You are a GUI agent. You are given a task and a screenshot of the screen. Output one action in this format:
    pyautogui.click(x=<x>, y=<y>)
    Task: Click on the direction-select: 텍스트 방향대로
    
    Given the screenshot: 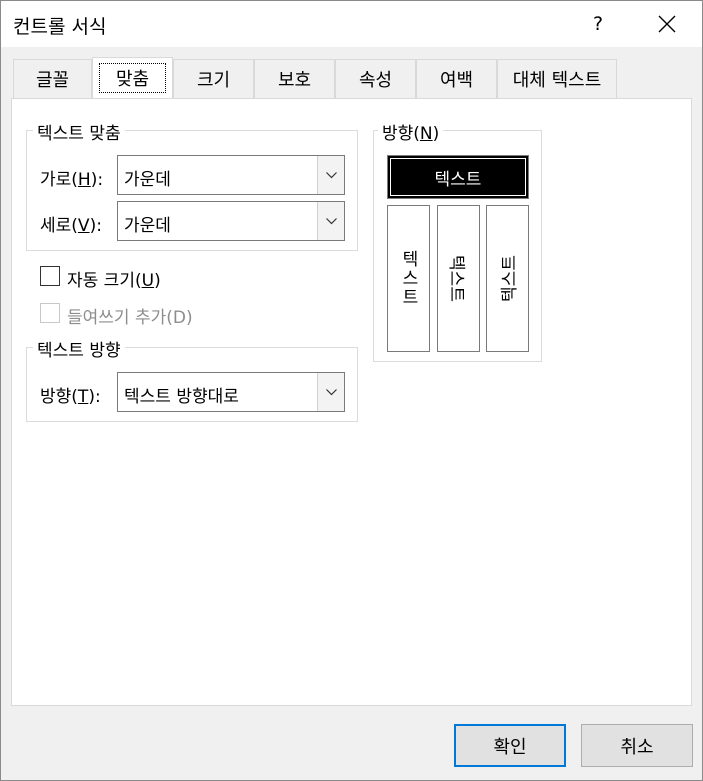 What is the action you would take?
    pyautogui.click(x=231, y=392)
    